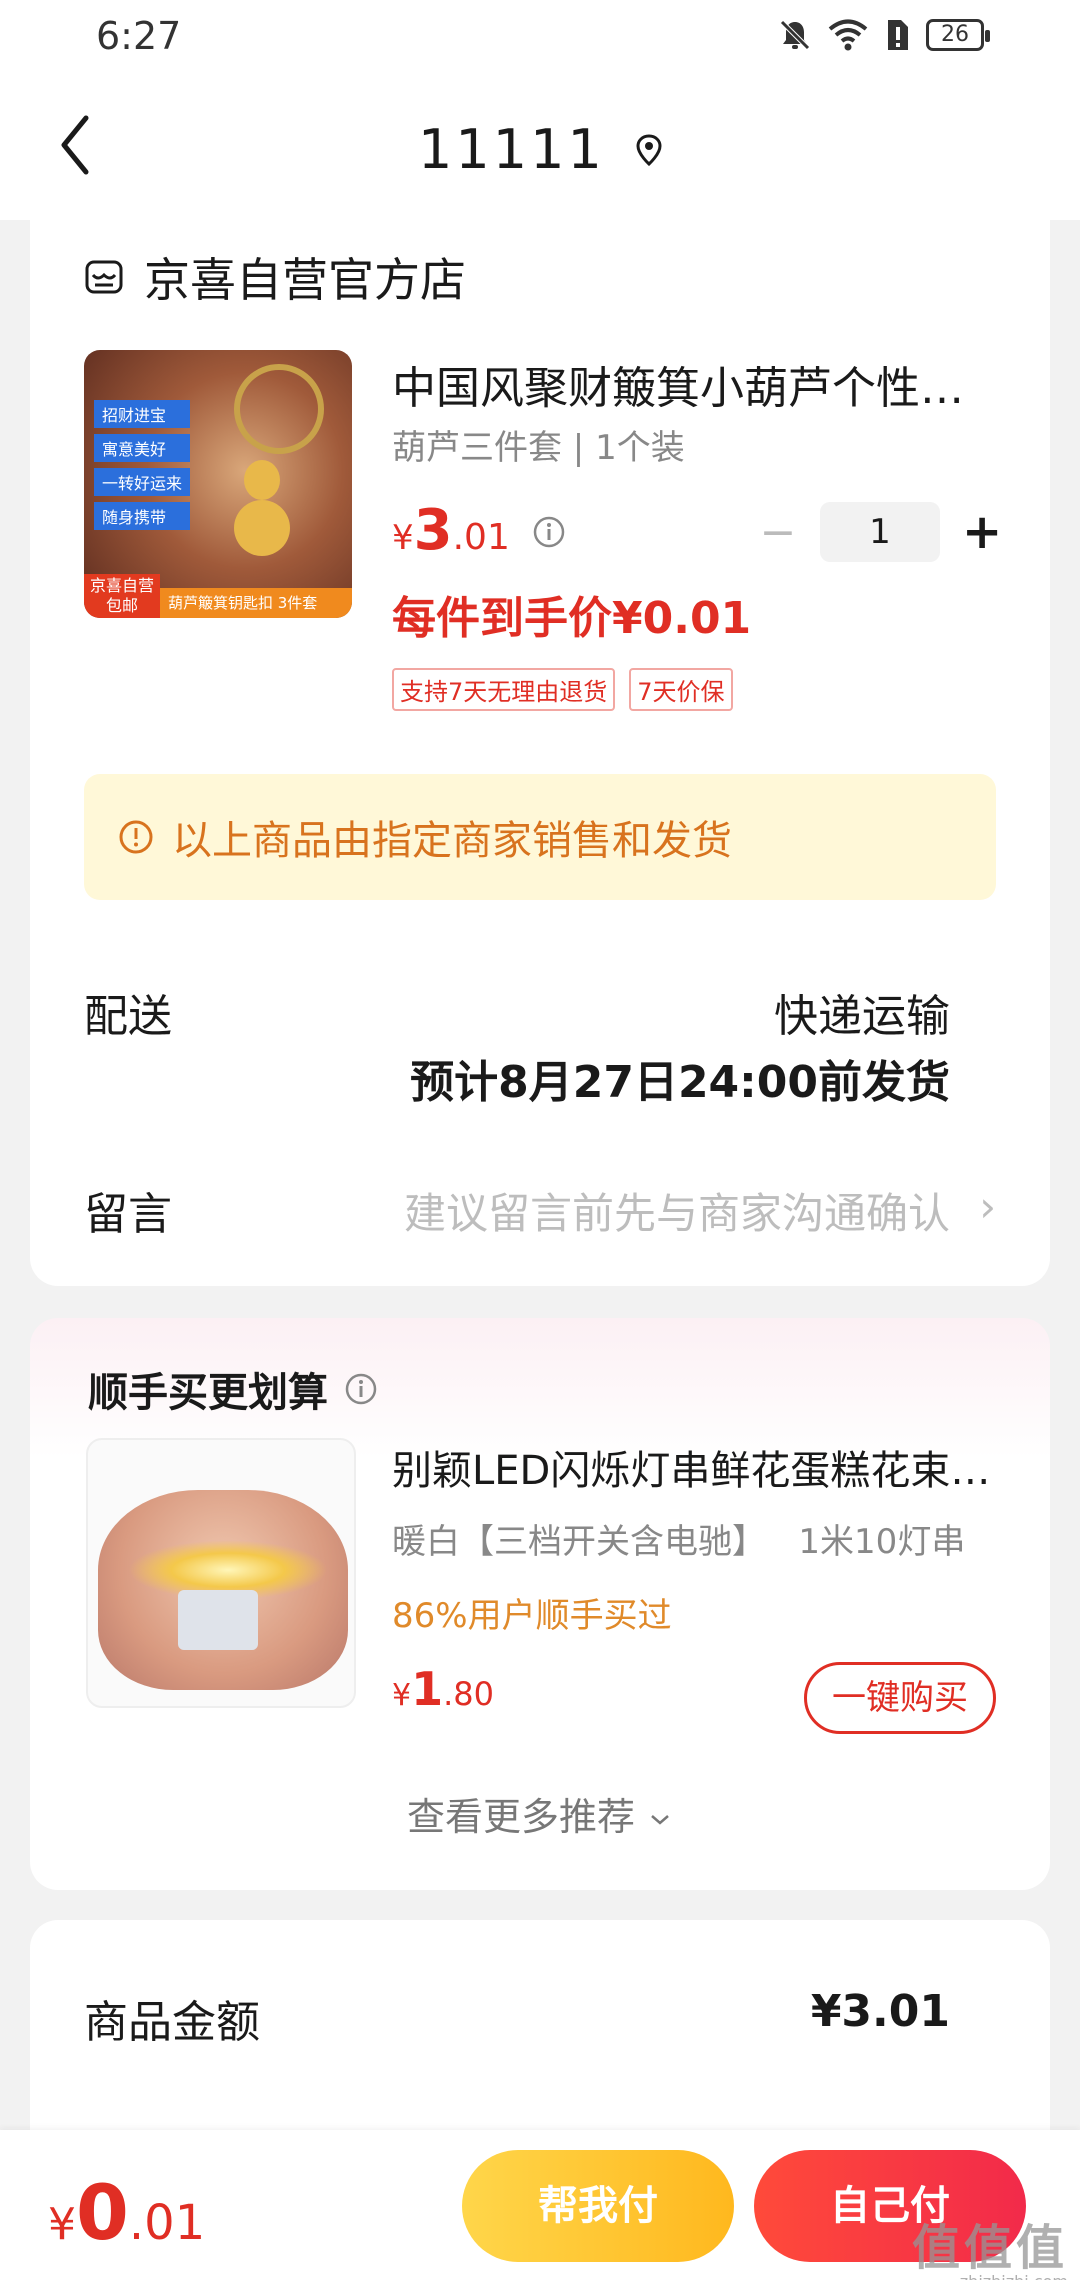 The height and width of the screenshot is (2280, 1080). What do you see at coordinates (677, 1210) in the screenshot?
I see `message-input: 建议留言前先与商家沟通确认` at bounding box center [677, 1210].